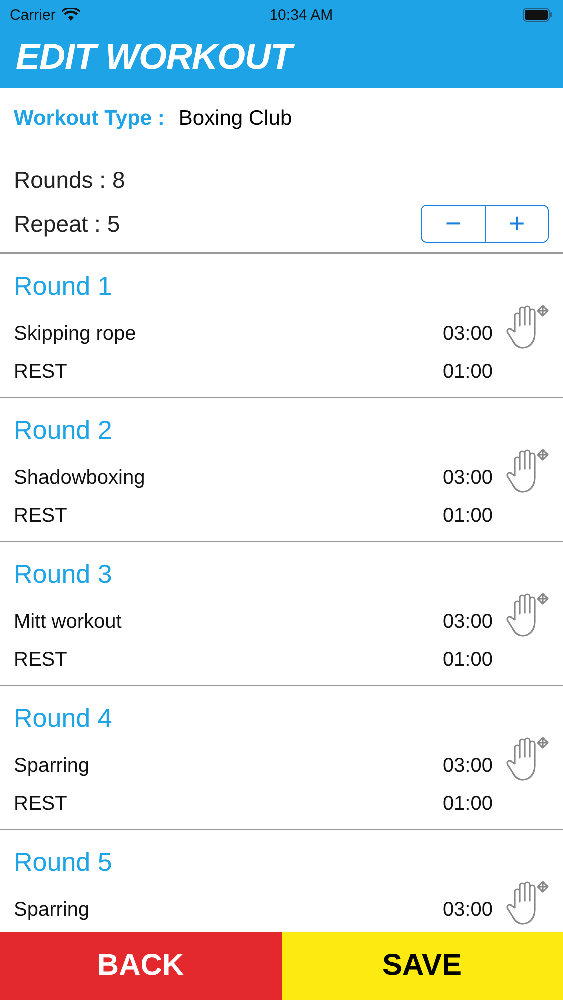  What do you see at coordinates (422, 966) in the screenshot?
I see `save-button: SAVE` at bounding box center [422, 966].